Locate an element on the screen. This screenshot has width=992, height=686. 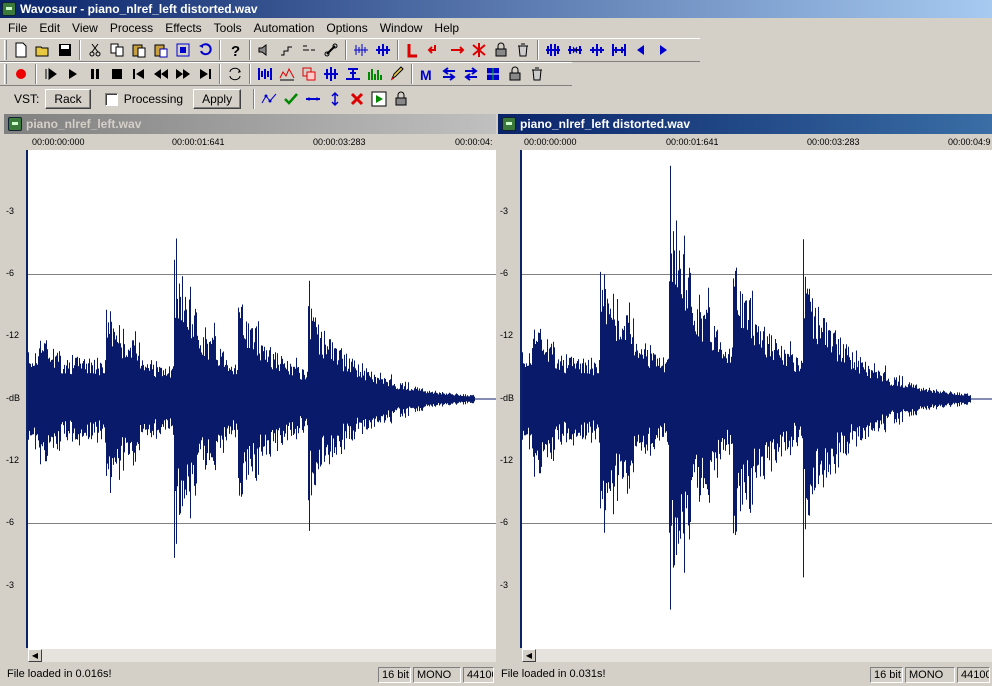
menu-window: Window is located at coordinates (401, 28).